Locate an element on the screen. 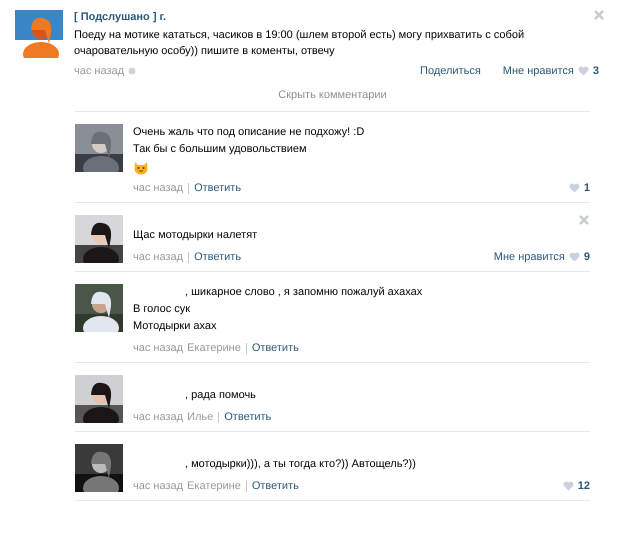 The image size is (620, 558). like-count: 1 is located at coordinates (587, 188).